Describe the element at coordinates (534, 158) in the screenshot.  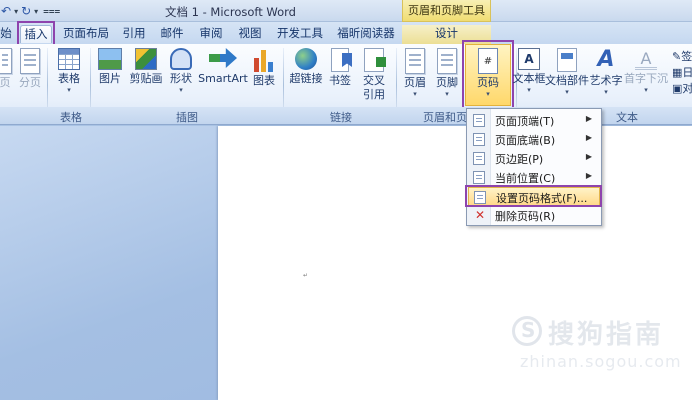
I see `menu-item-page-margins: 页边距(P) ▶` at that location.